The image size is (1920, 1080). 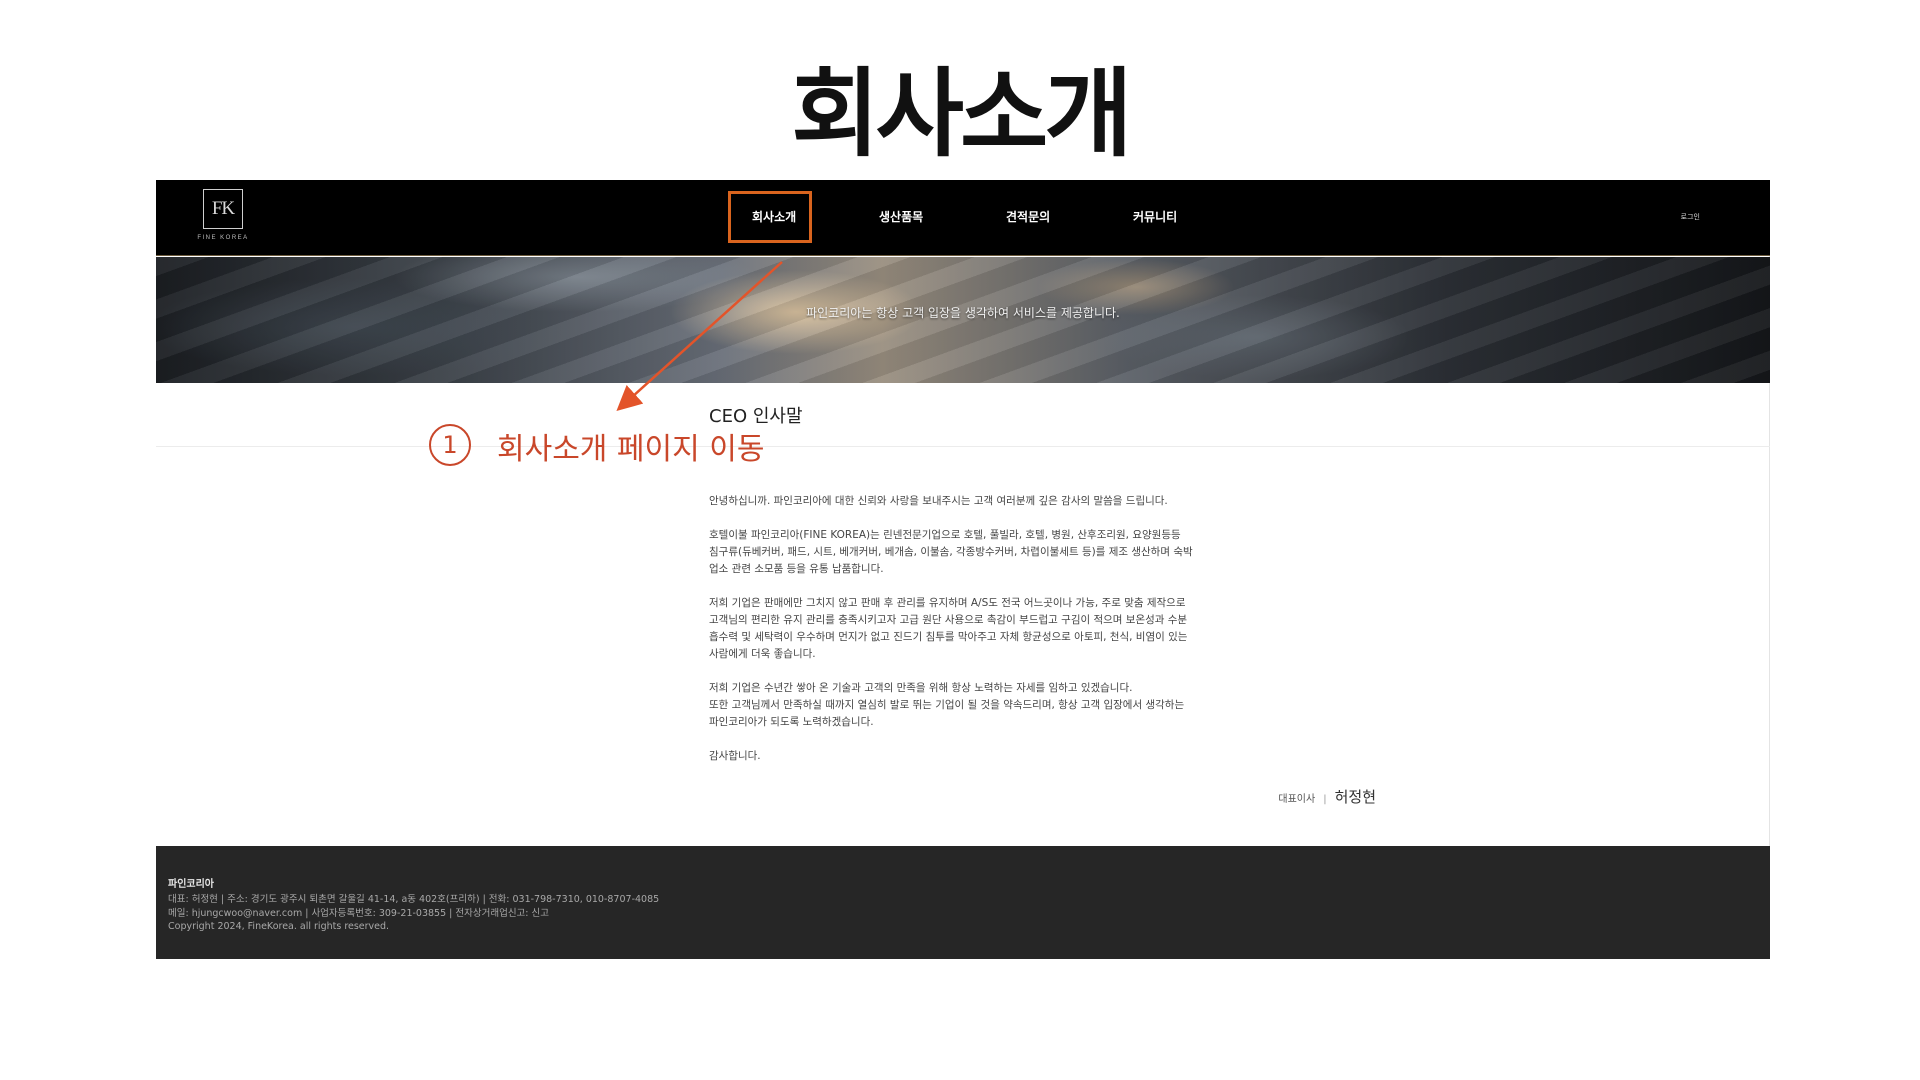 What do you see at coordinates (1690, 217) in the screenshot?
I see `login-link: 로그인` at bounding box center [1690, 217].